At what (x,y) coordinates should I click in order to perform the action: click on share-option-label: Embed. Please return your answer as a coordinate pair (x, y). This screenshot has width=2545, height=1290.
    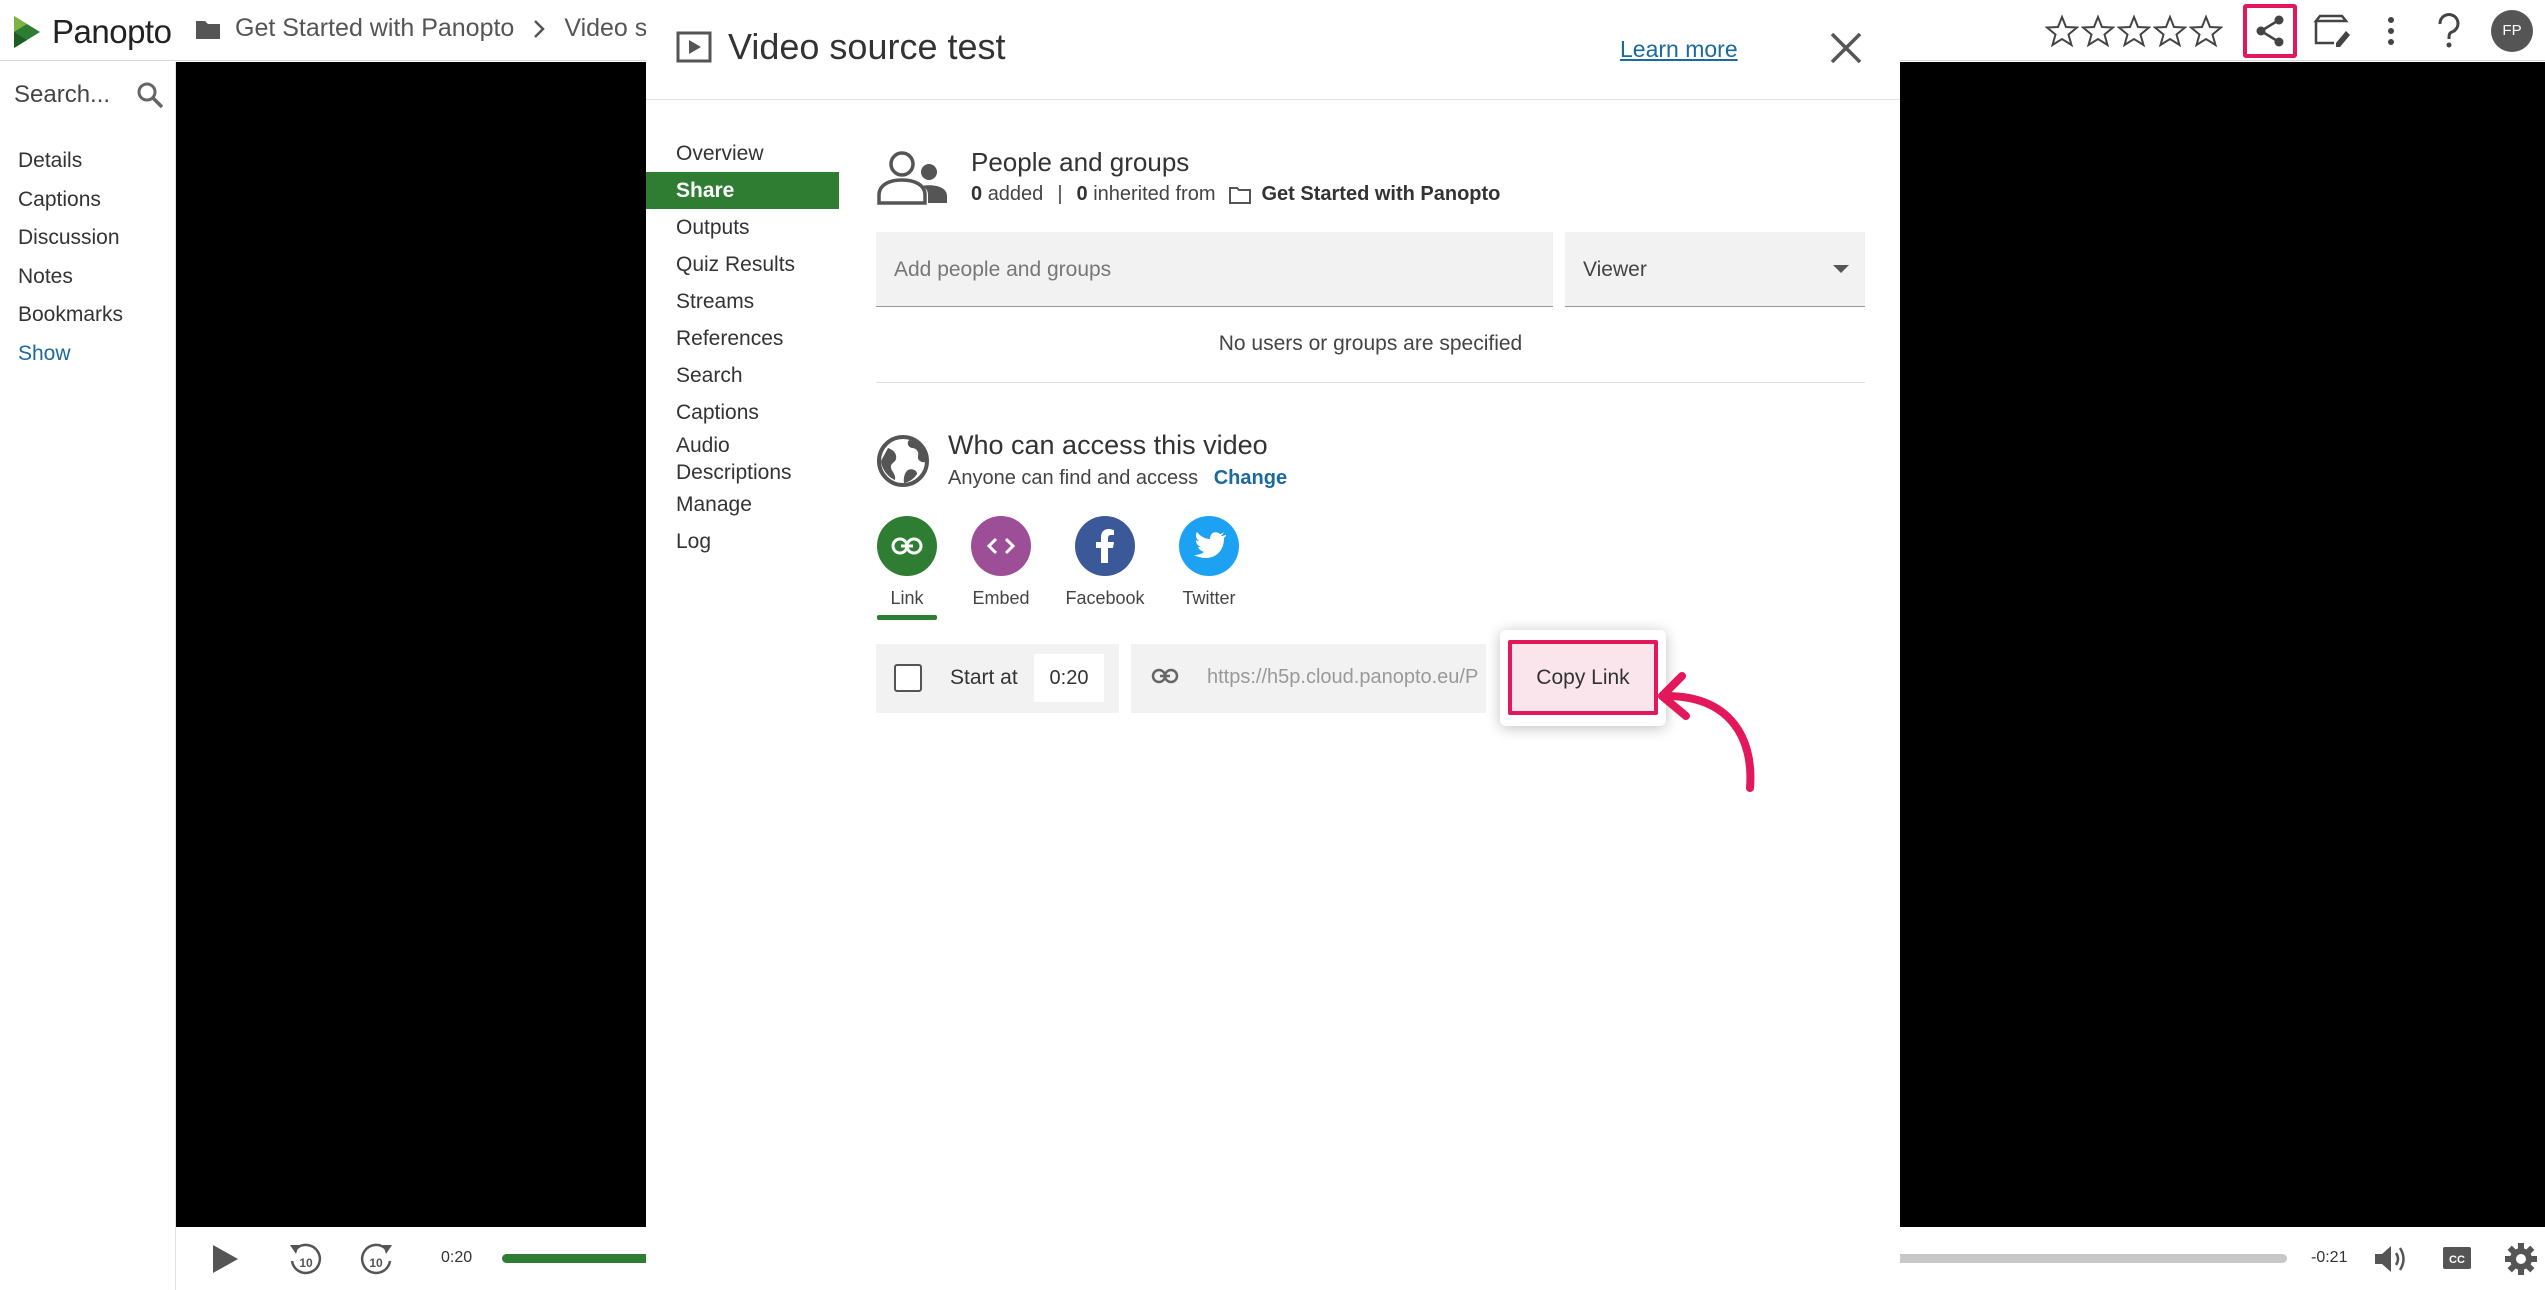
    Looking at the image, I should click on (1001, 598).